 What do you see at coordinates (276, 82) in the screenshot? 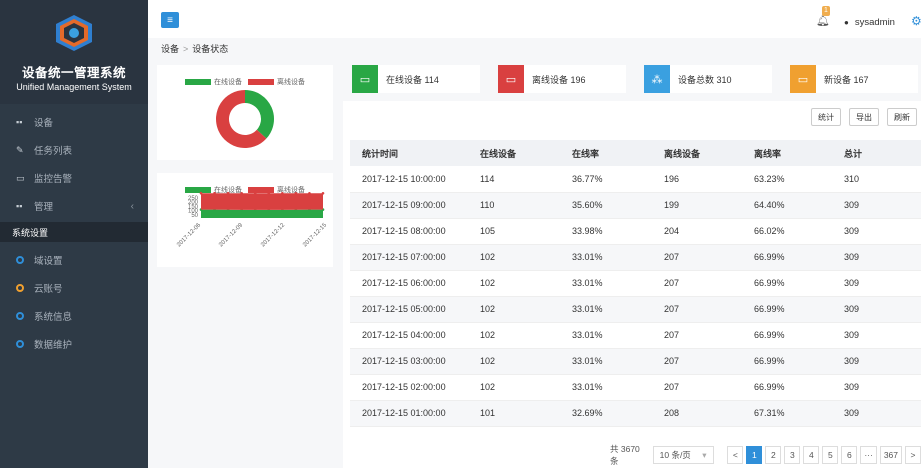
I see `legend-offline: 离线设备` at bounding box center [276, 82].